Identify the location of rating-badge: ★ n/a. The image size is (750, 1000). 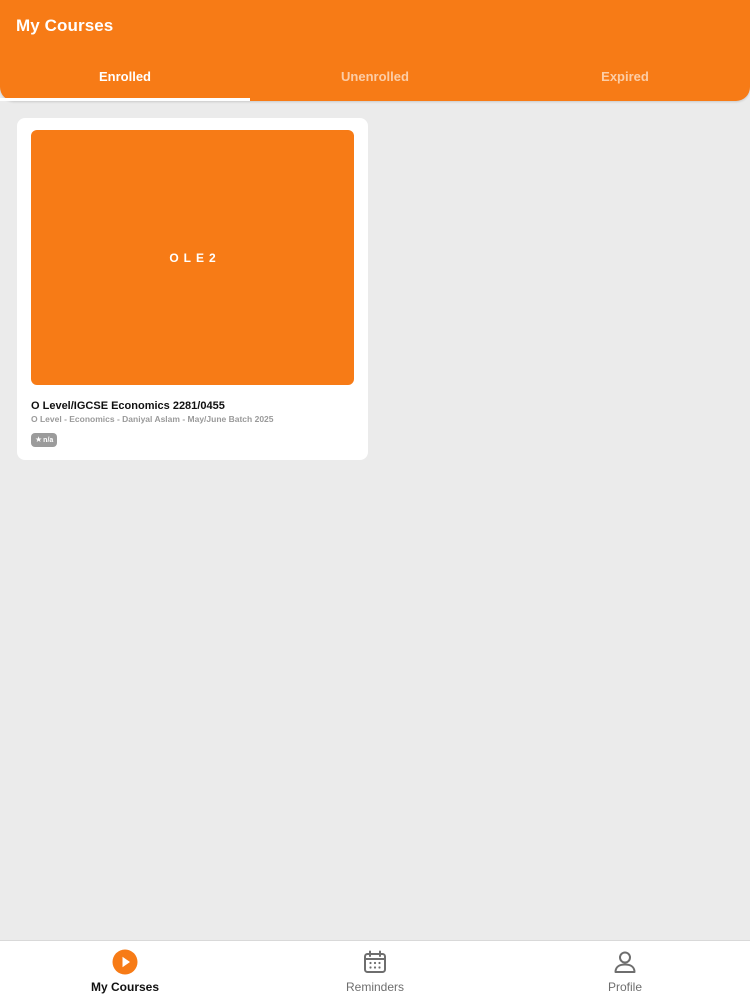
(44, 440).